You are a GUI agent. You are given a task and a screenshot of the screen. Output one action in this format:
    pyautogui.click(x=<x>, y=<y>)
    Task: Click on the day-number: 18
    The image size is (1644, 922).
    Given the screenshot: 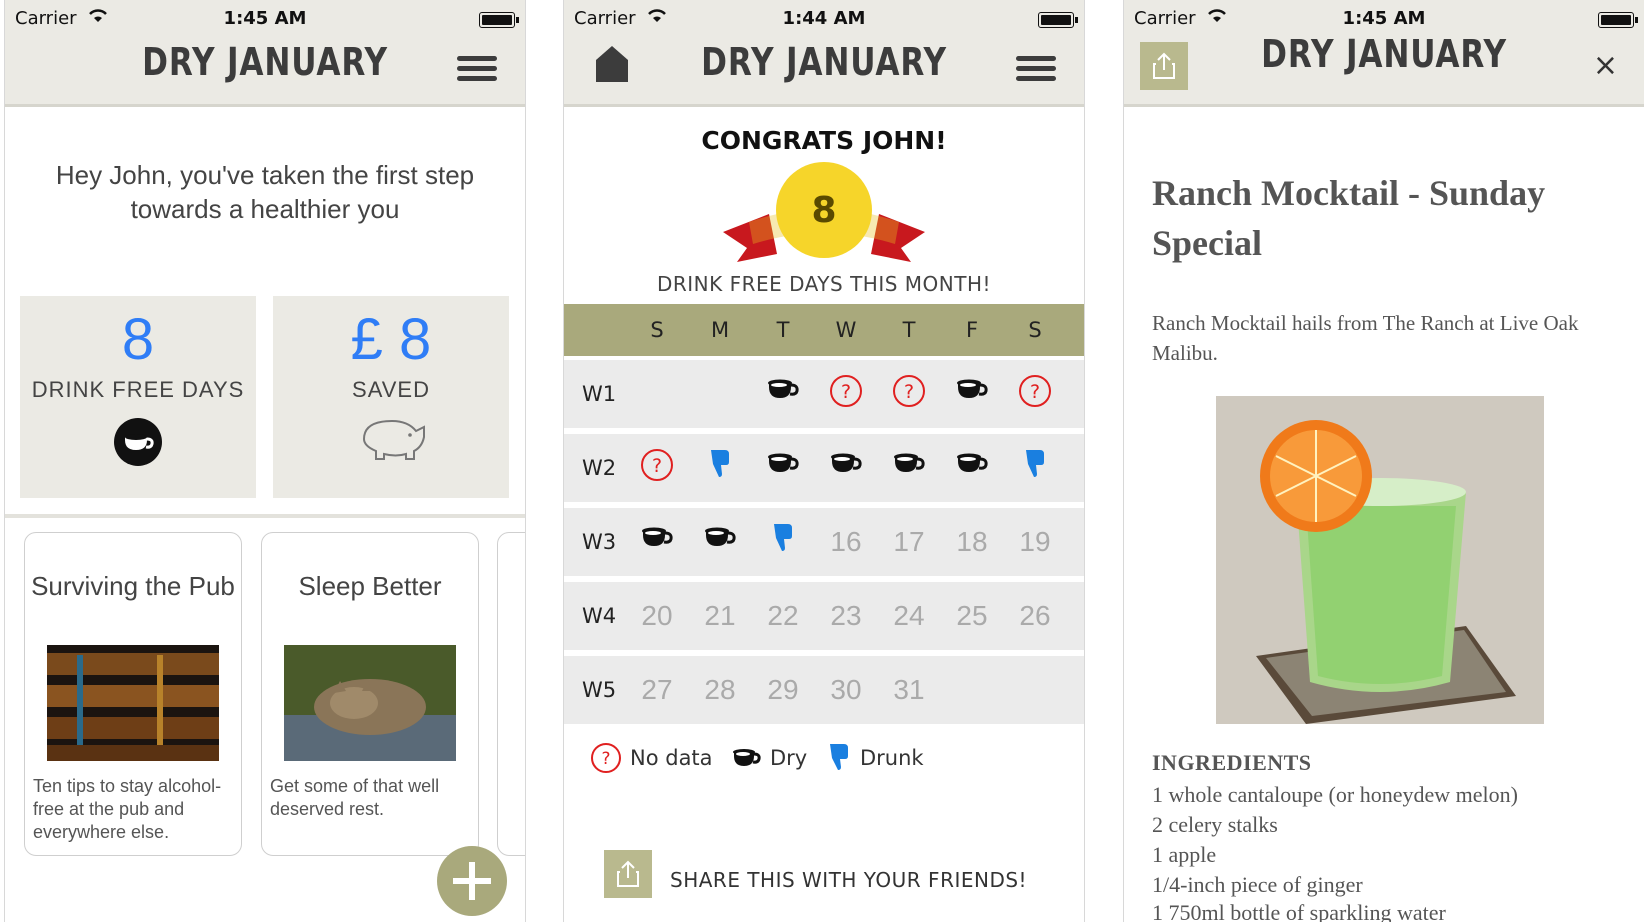 What is the action you would take?
    pyautogui.click(x=972, y=542)
    